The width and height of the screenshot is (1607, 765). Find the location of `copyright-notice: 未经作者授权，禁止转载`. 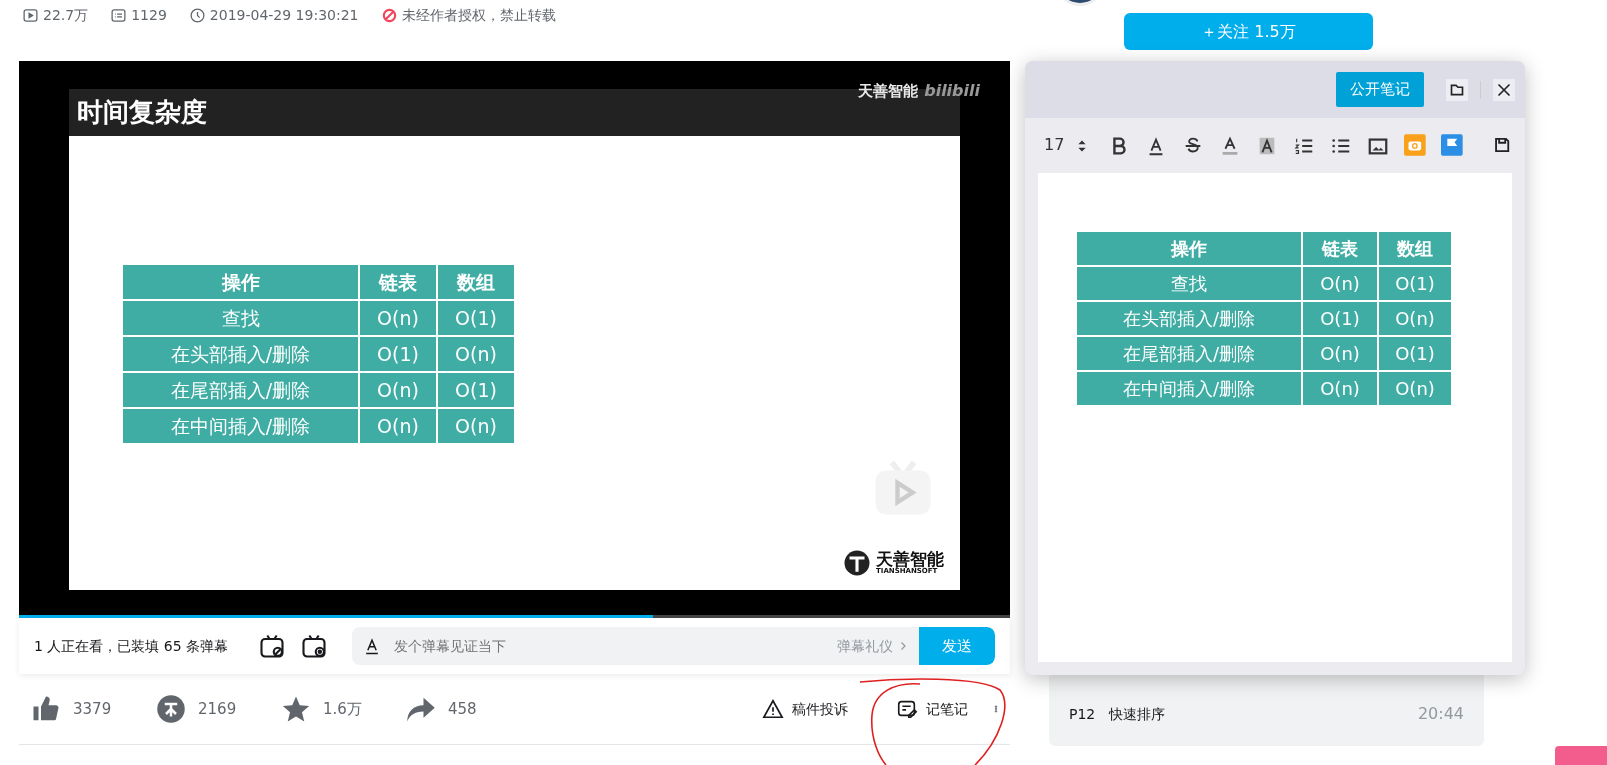

copyright-notice: 未经作者授权，禁止转载 is located at coordinates (478, 15).